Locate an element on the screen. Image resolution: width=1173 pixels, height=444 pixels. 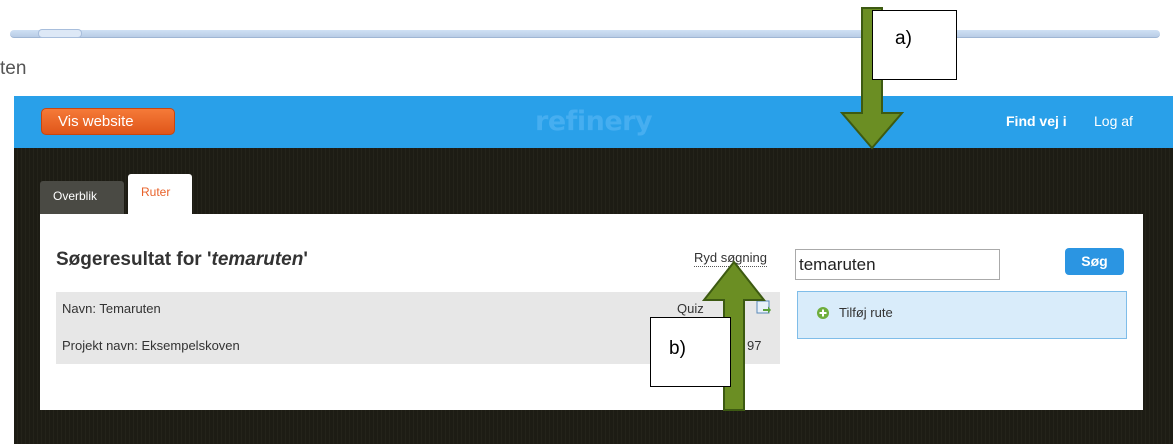
annotation-a: a) is located at coordinates (914, 45).